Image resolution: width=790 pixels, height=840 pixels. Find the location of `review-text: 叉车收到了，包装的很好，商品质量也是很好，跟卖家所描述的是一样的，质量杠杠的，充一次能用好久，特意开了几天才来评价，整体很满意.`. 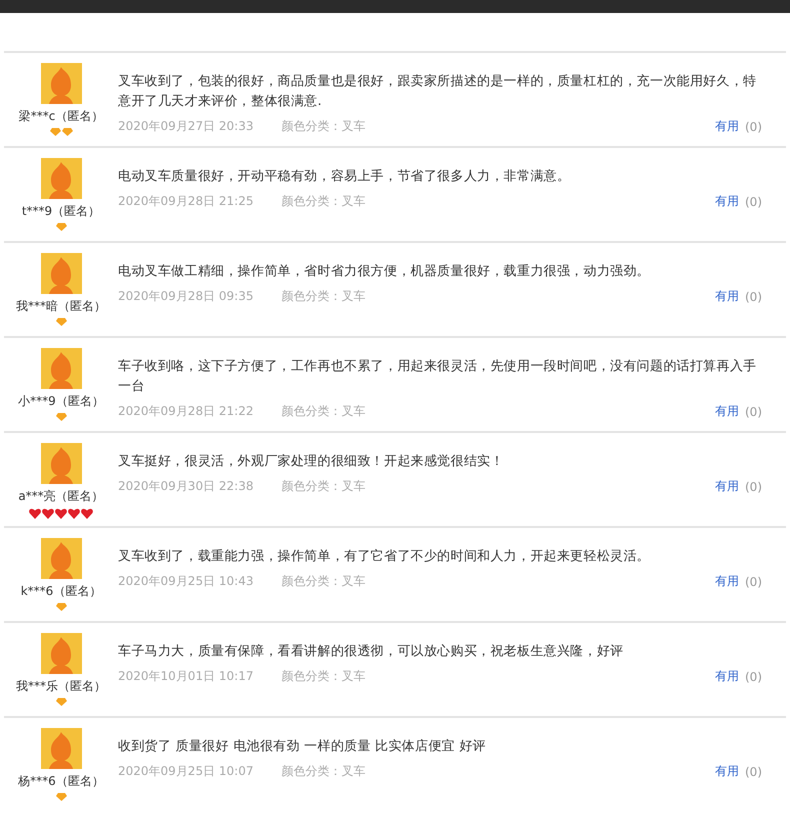

review-text: 叉车收到了，包装的很好，商品质量也是很好，跟卖家所描述的是一样的，质量杠杠的，充一次能用好久，特意开了几天才来评价，整体很满意. is located at coordinates (438, 92).